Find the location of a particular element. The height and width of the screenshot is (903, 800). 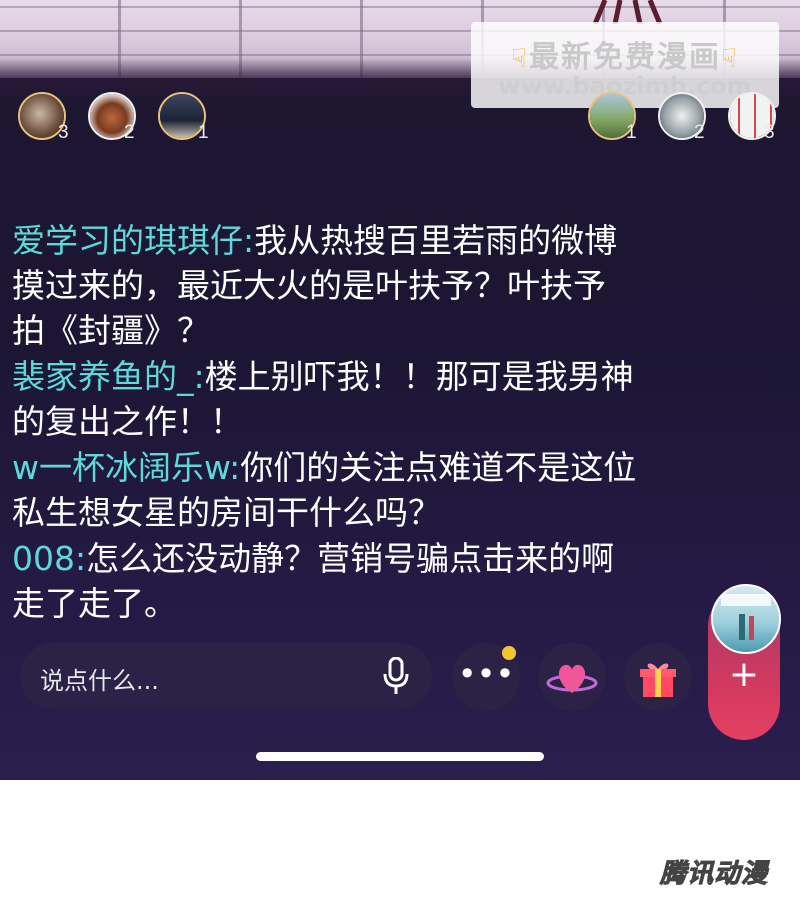

chat-text: 我从热搜百里若雨的微博 is located at coordinates (436, 240).